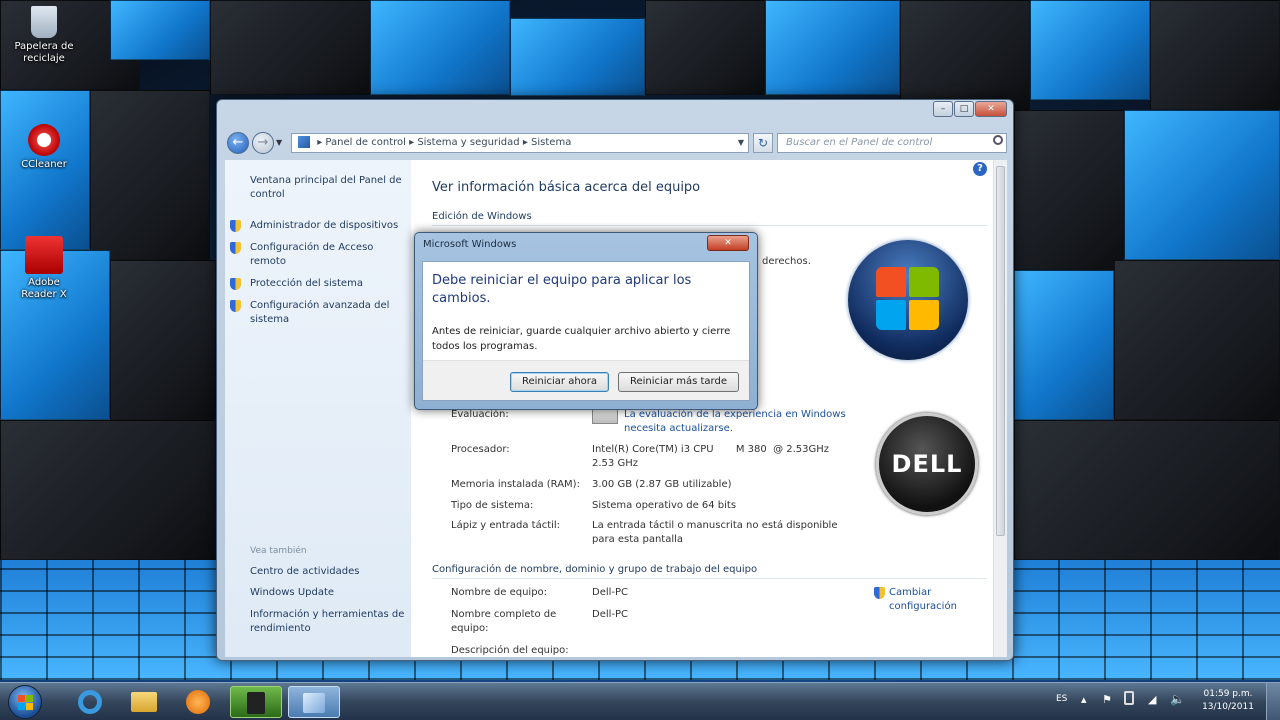 The image size is (1280, 720). Describe the element at coordinates (943, 109) in the screenshot. I see `minimize-button: –` at that location.